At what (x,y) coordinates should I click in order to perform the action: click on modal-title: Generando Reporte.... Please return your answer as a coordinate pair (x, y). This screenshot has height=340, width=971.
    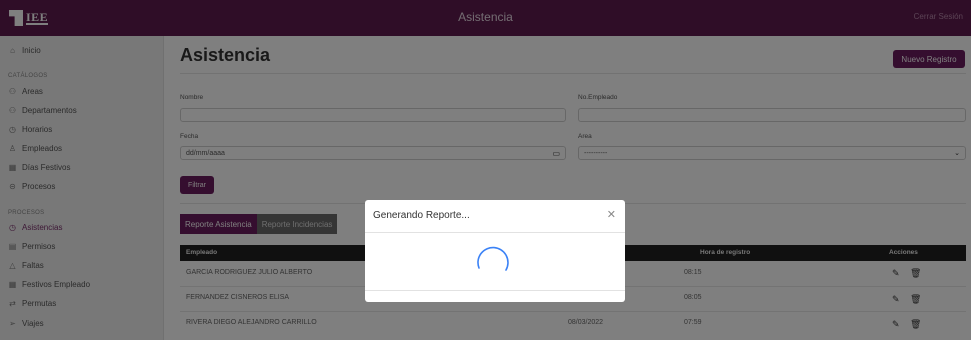
    Looking at the image, I should click on (421, 215).